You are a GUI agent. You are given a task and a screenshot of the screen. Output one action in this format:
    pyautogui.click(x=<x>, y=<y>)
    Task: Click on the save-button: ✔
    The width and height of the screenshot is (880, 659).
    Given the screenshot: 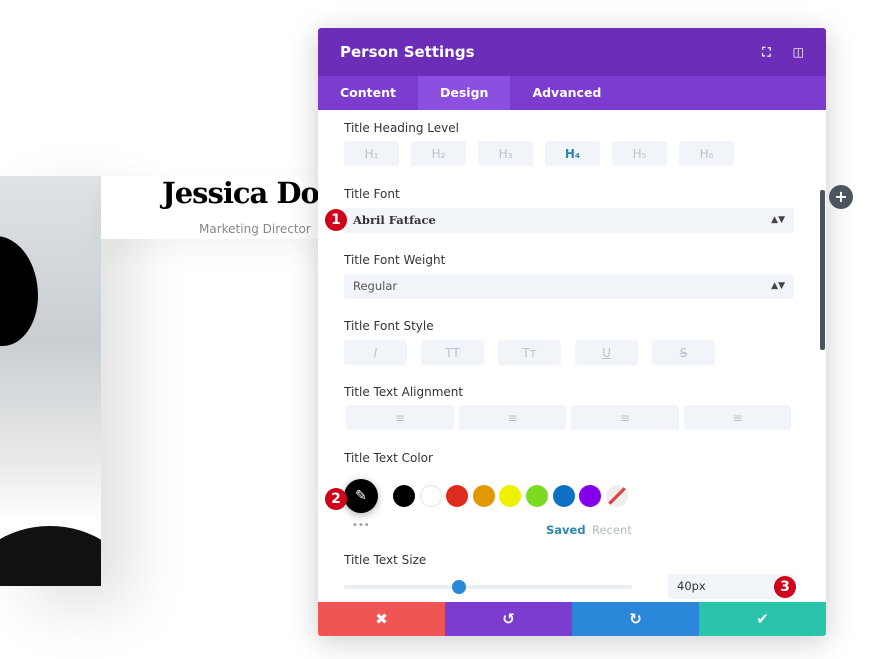 What is the action you would take?
    pyautogui.click(x=762, y=619)
    